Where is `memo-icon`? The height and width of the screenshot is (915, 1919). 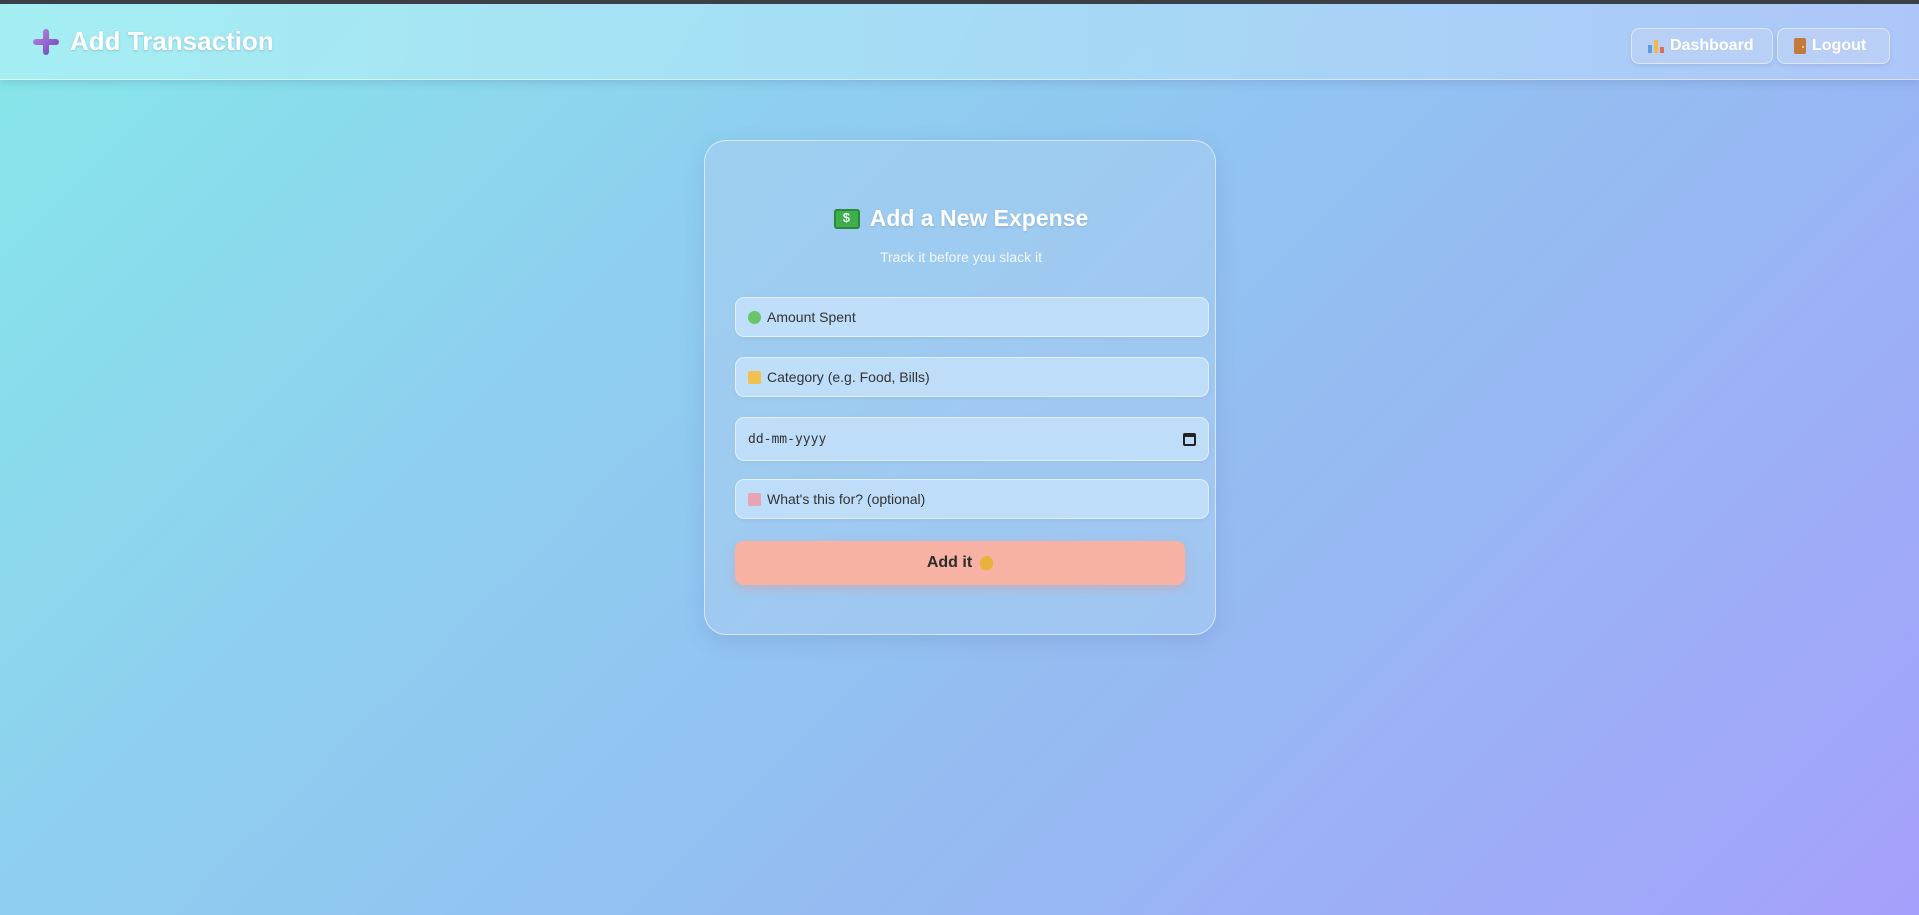 memo-icon is located at coordinates (754, 499).